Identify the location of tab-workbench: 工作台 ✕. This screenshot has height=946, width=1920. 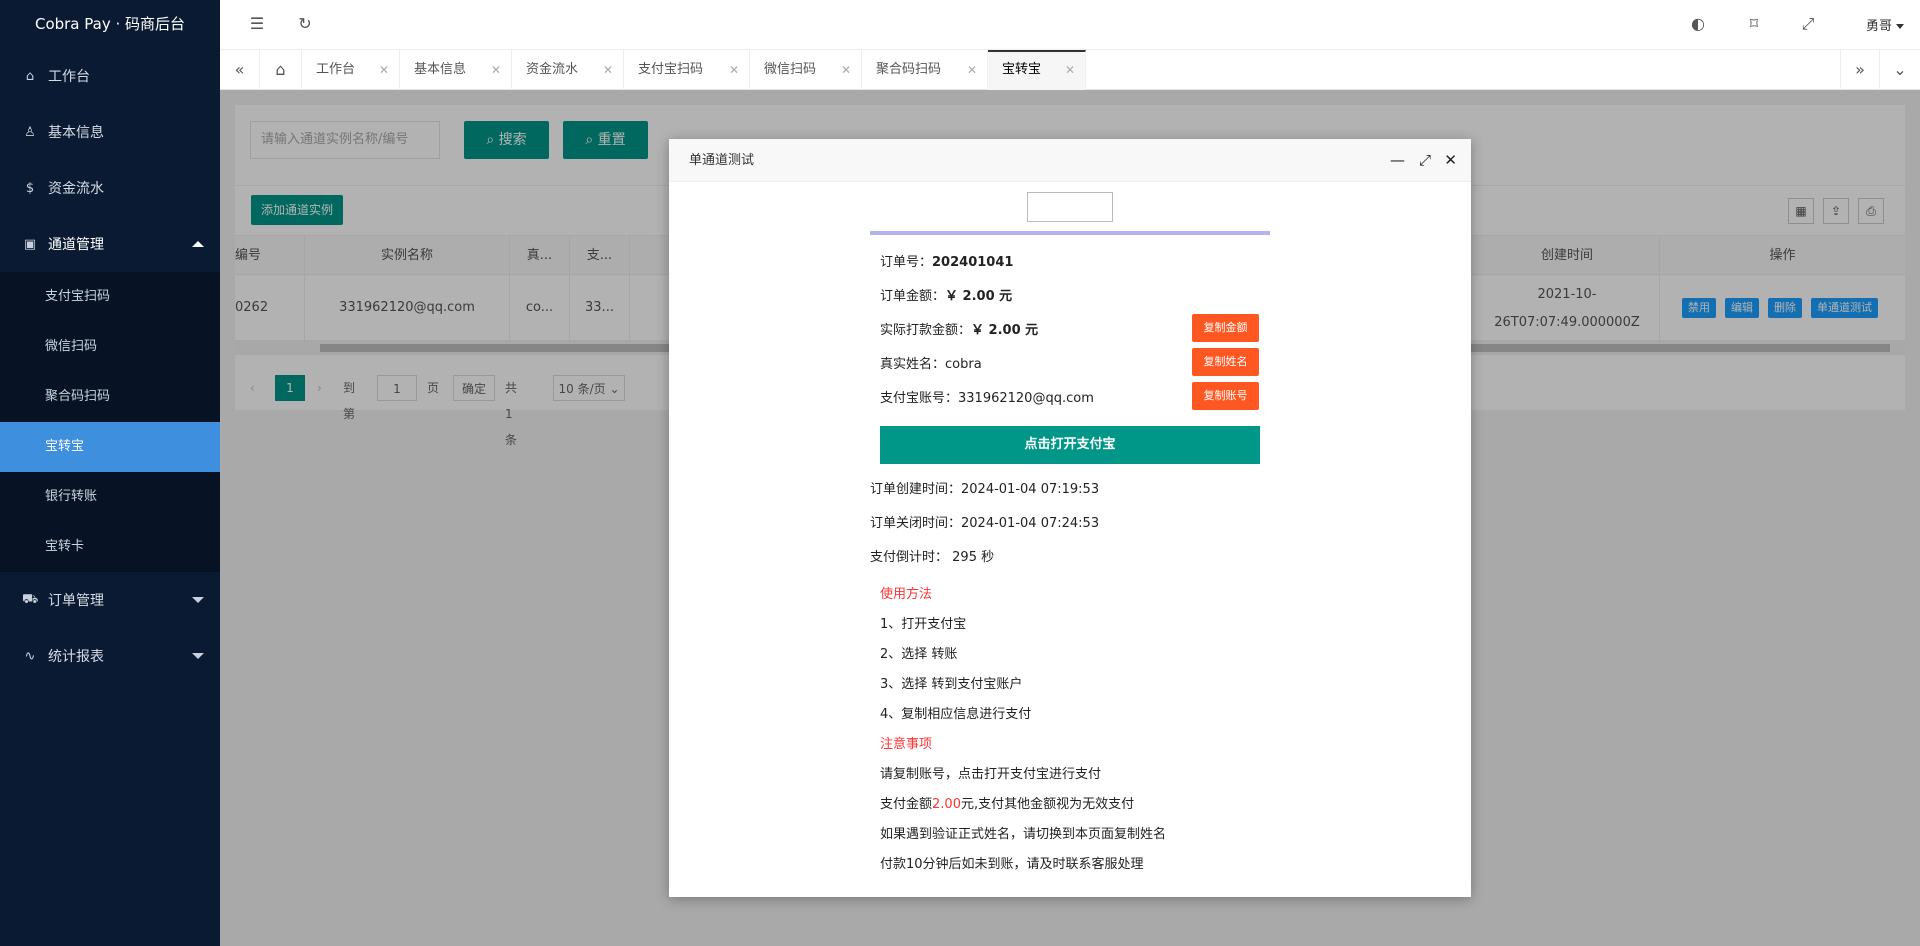
(351, 70).